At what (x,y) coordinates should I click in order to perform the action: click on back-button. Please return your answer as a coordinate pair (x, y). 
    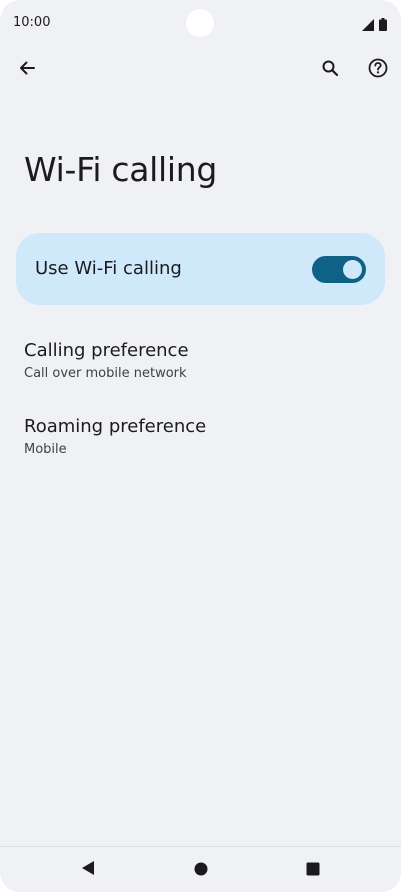
    Looking at the image, I should click on (27, 70).